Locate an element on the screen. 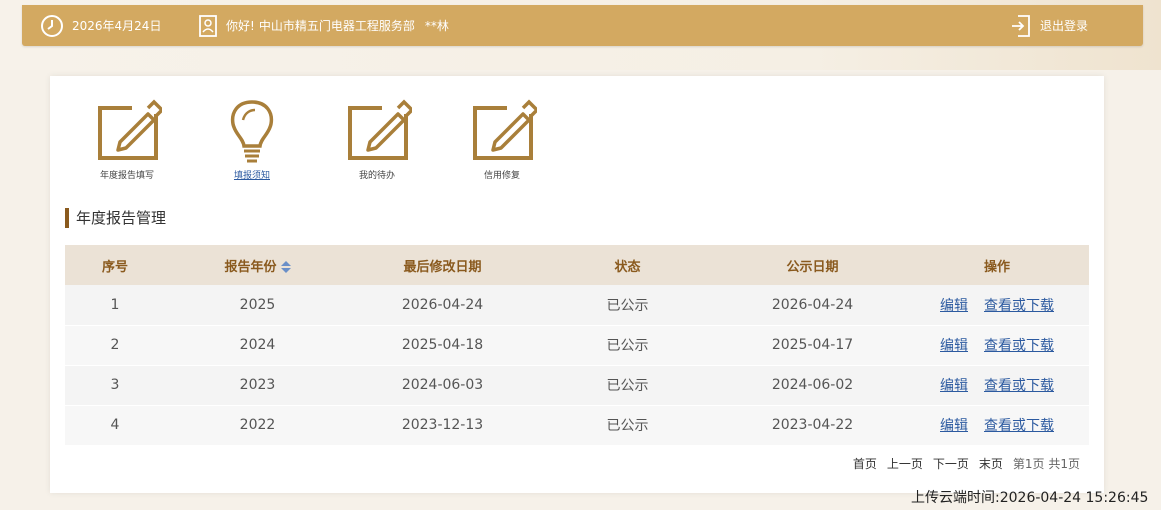 The width and height of the screenshot is (1161, 510). cell-modified: 2025-04-18 is located at coordinates (442, 345).